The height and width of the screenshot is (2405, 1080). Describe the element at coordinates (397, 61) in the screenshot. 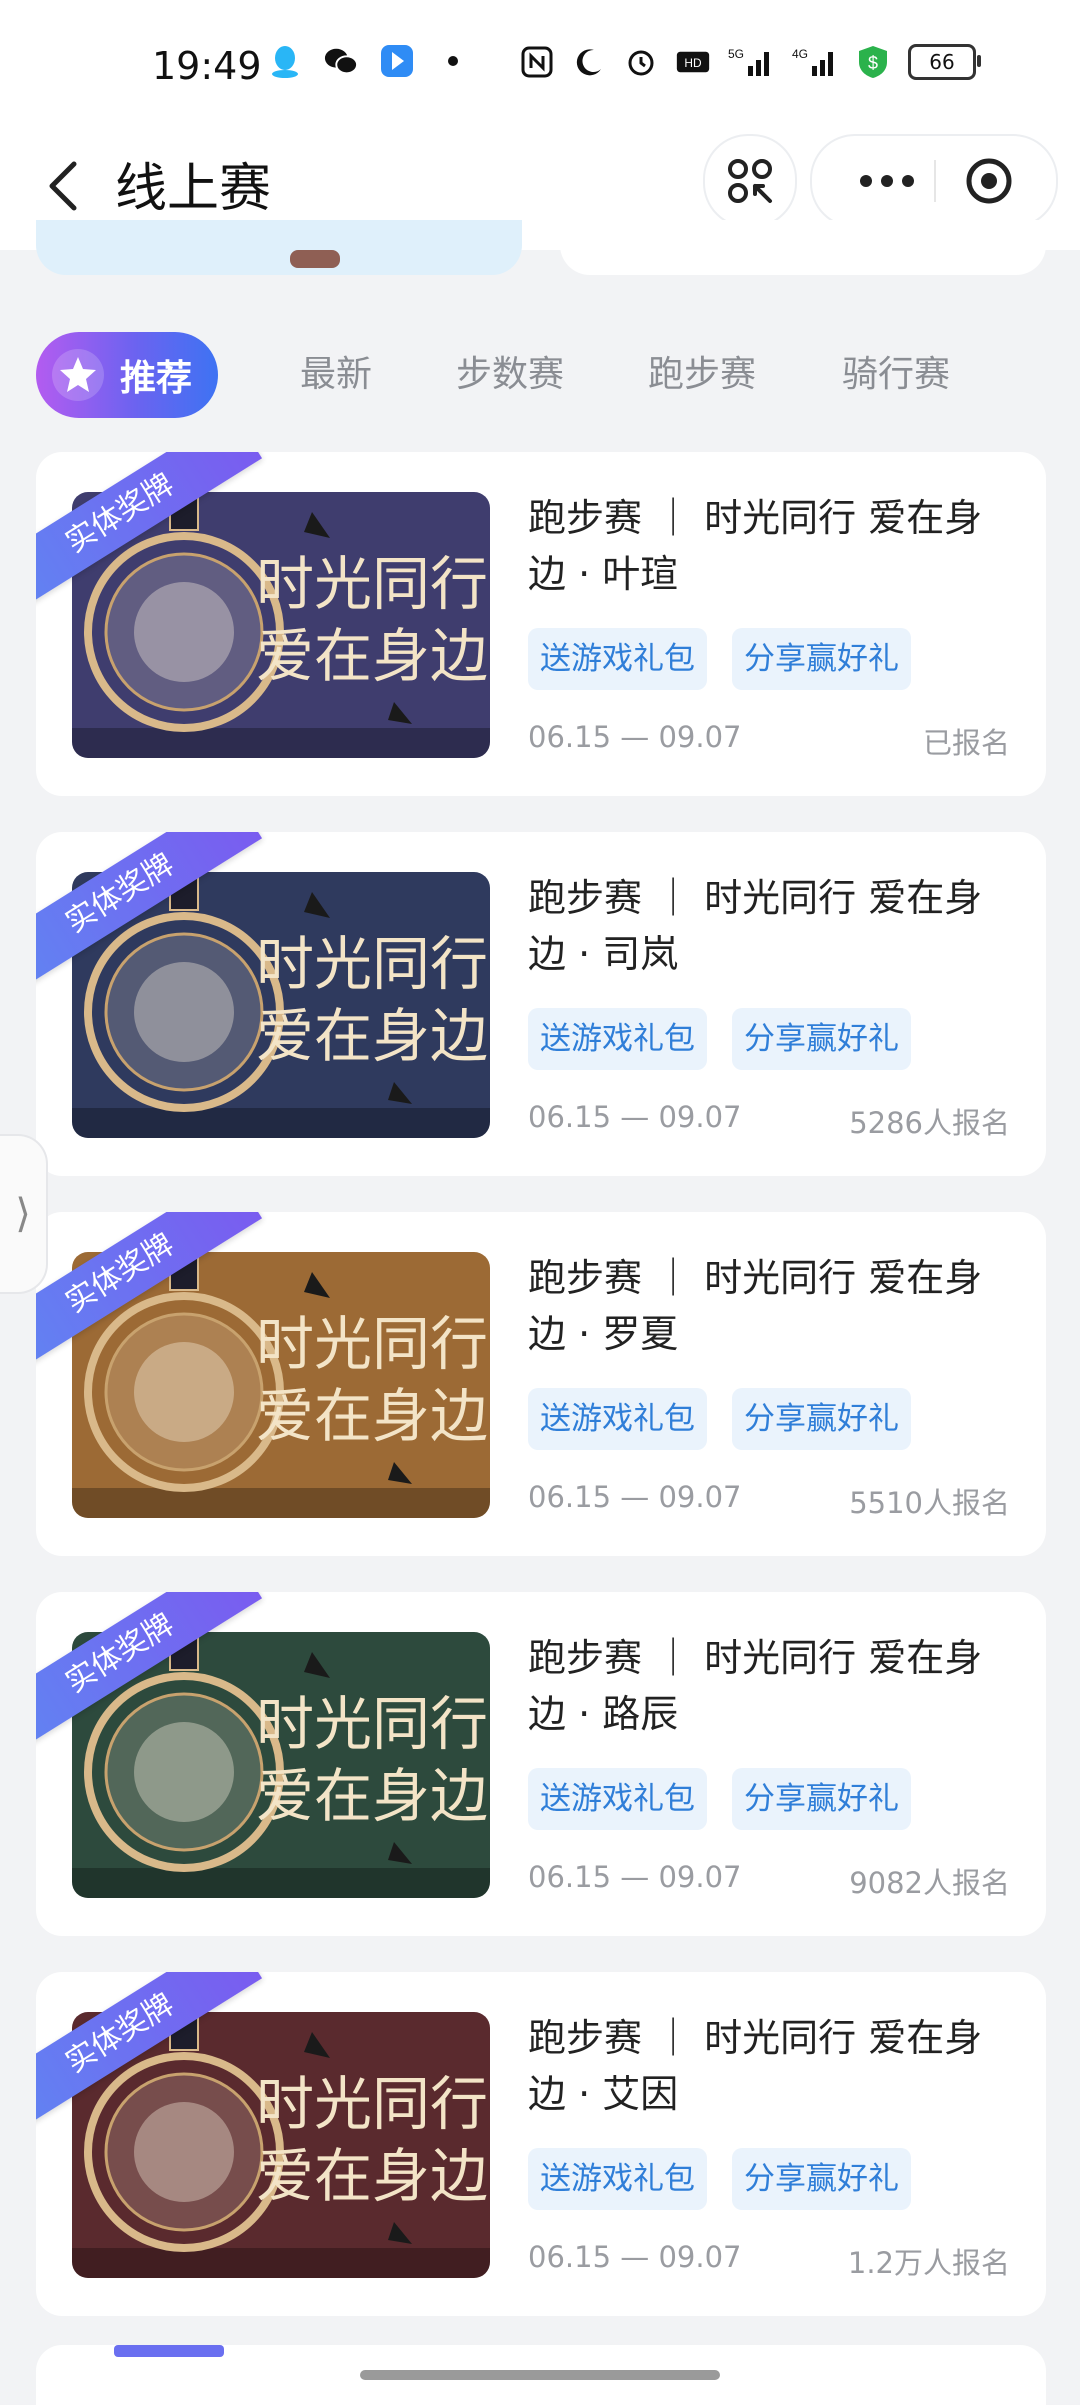

I see `app-icon` at that location.